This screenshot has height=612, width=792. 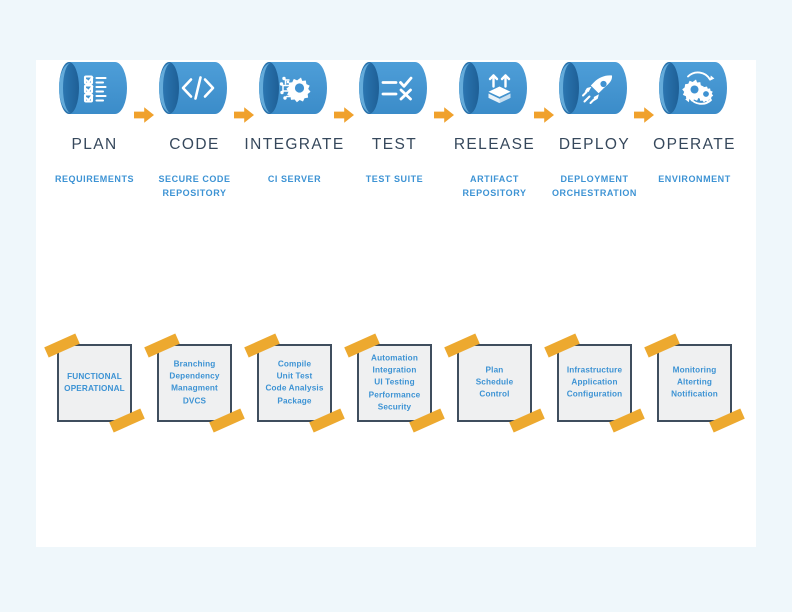 What do you see at coordinates (194, 186) in the screenshot?
I see `stage-subtitle-code: SECURE CODE REPOSITORY` at bounding box center [194, 186].